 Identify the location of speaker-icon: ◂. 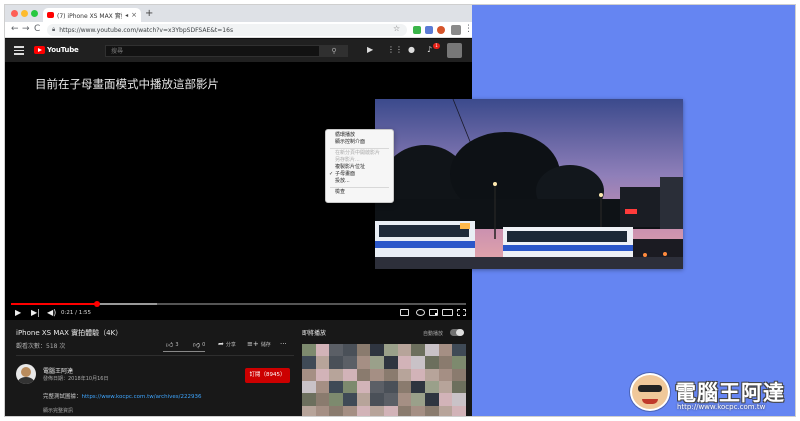
(126, 15).